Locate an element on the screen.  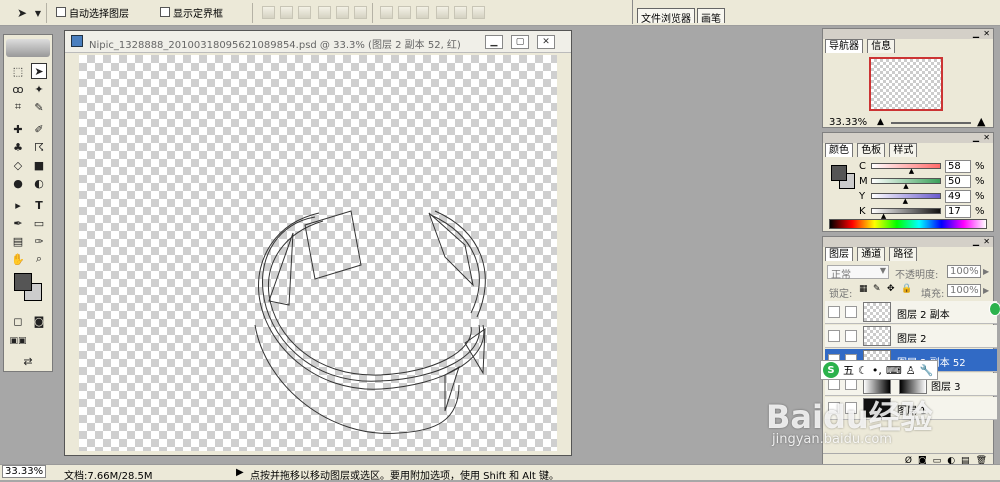
keyboard-icon: ⌨ is located at coordinates (894, 370).